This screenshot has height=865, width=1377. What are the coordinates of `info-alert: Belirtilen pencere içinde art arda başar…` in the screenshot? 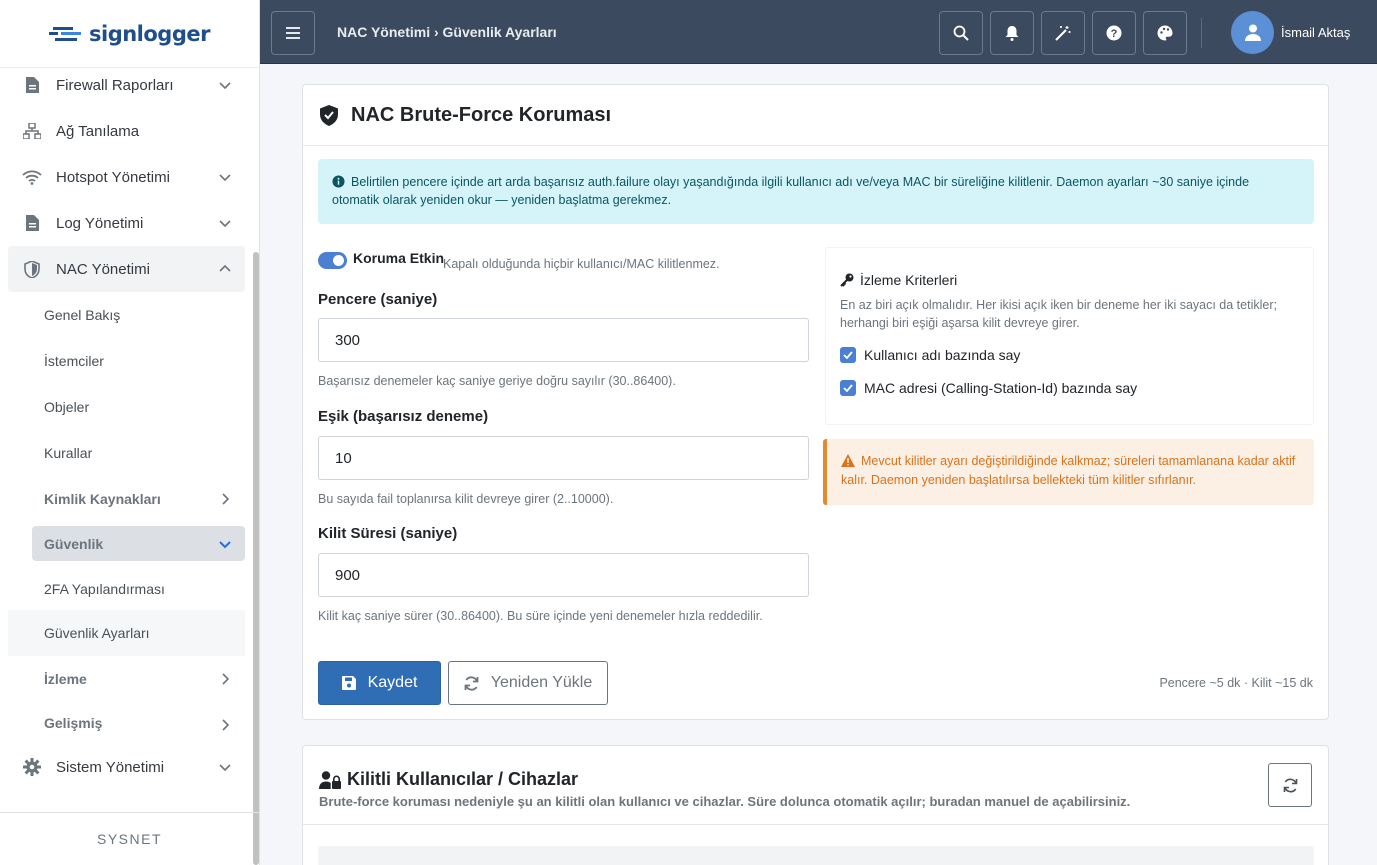 It's located at (816, 191).